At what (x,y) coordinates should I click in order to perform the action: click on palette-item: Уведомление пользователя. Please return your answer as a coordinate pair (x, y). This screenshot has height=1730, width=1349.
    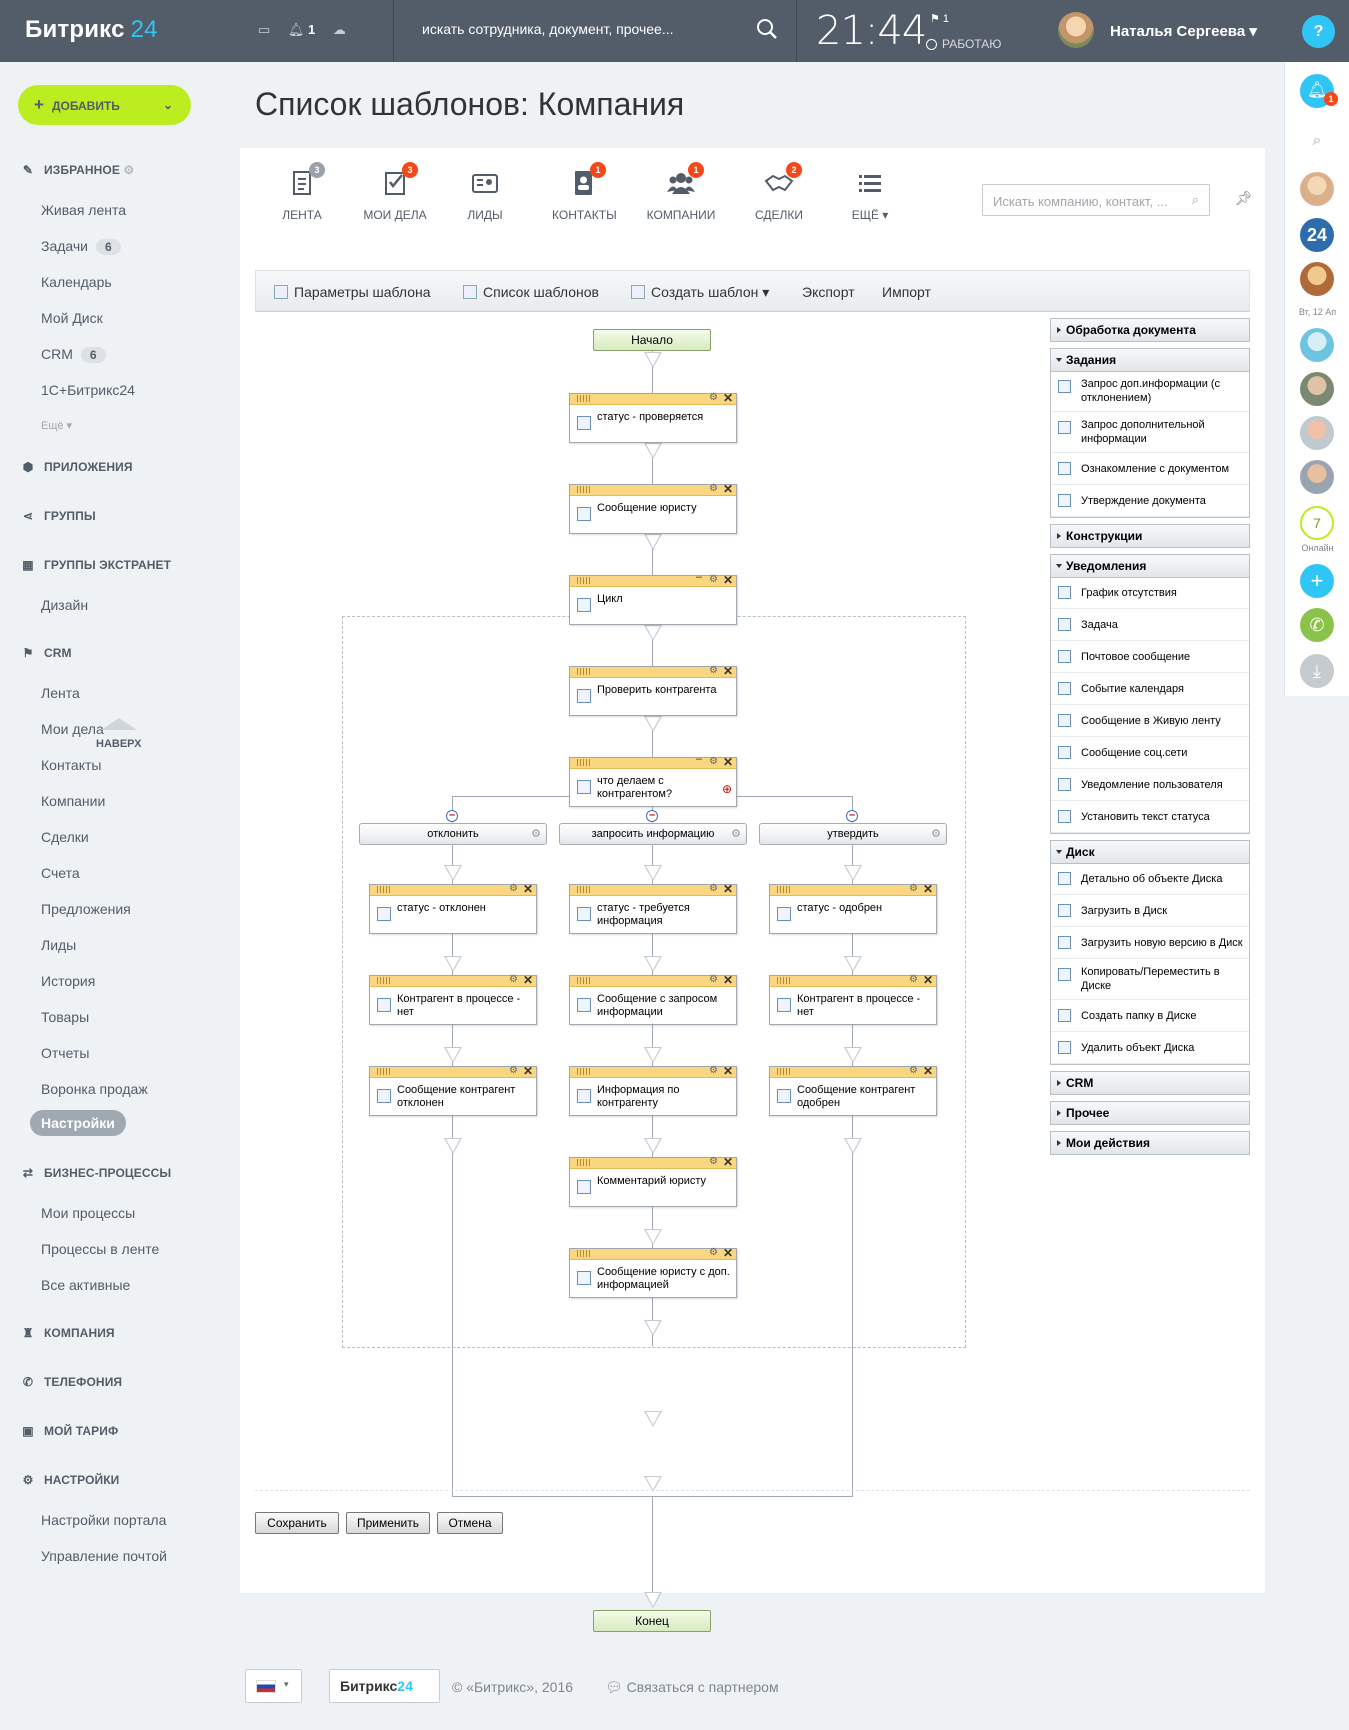
    Looking at the image, I should click on (1150, 785).